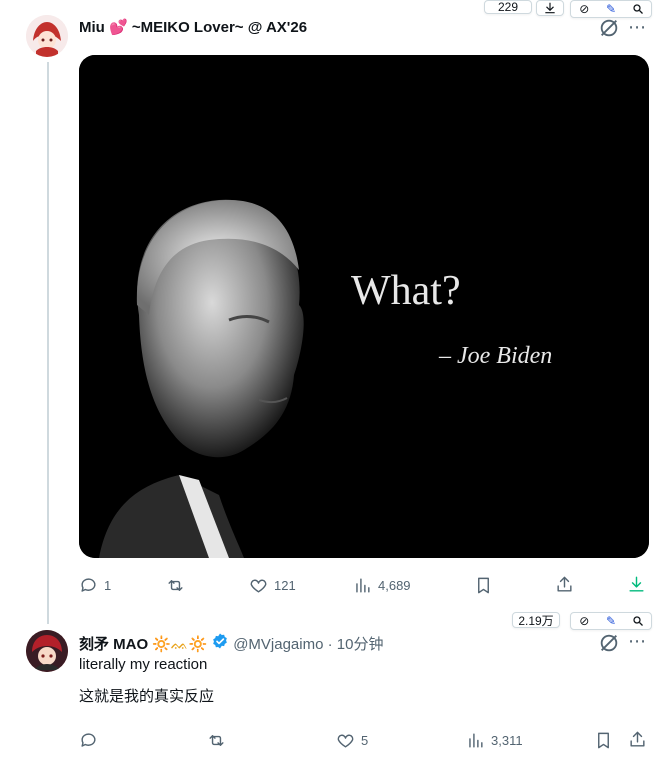 The width and height of the screenshot is (658, 761). I want to click on views-button: 4,689, so click(382, 585).